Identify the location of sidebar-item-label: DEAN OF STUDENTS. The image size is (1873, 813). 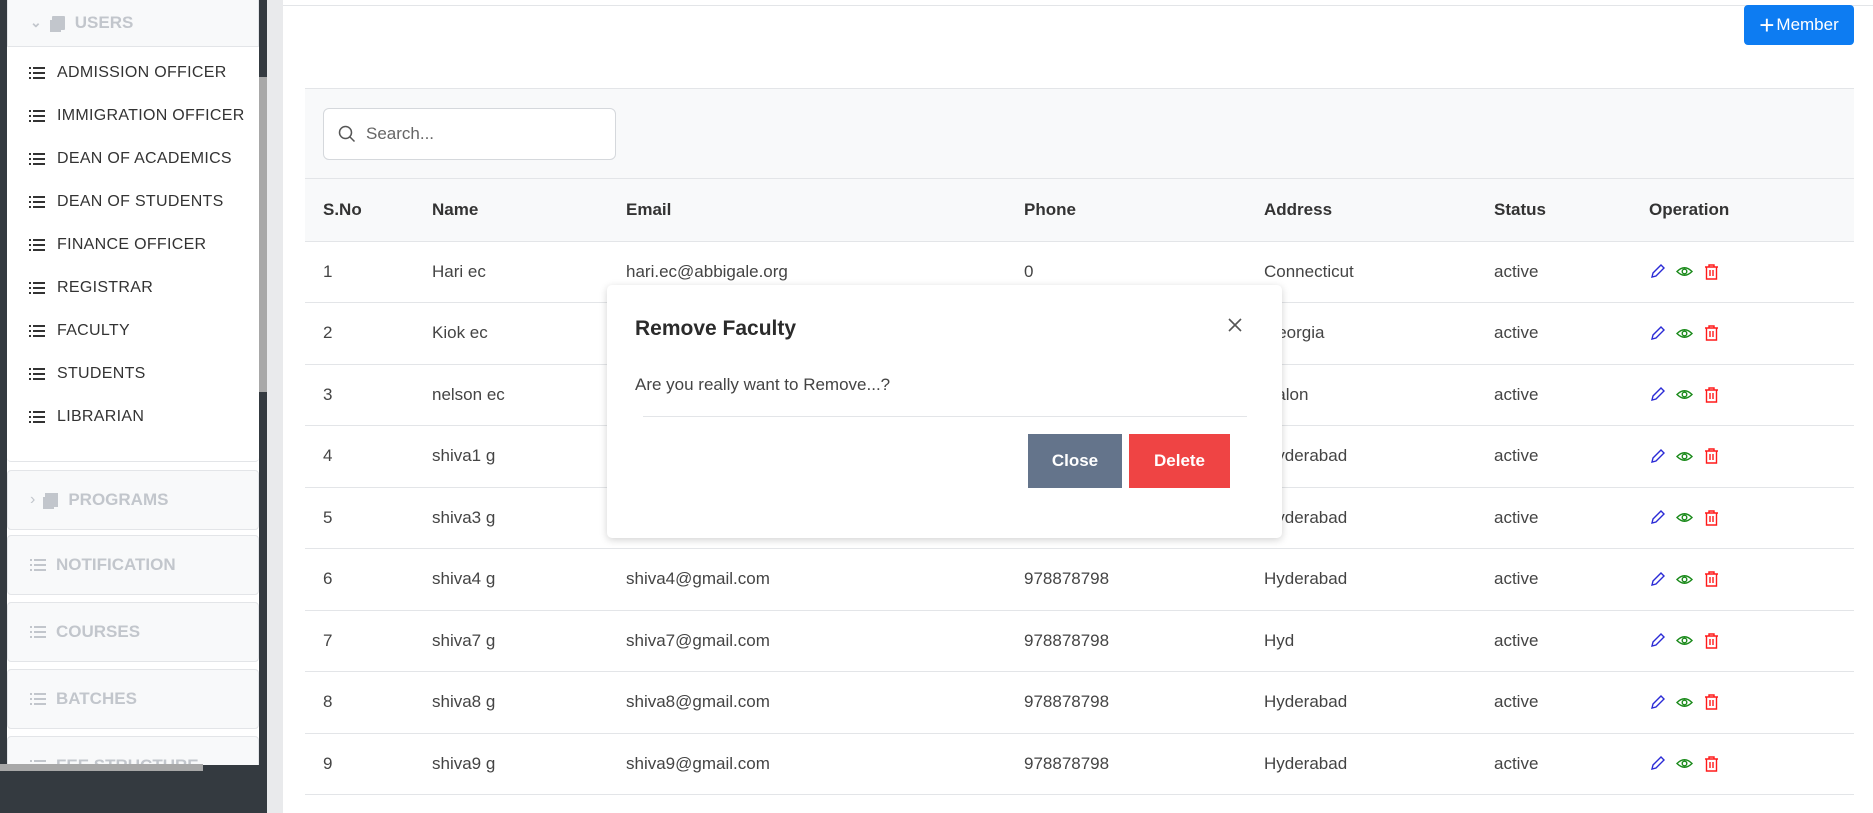
(140, 201).